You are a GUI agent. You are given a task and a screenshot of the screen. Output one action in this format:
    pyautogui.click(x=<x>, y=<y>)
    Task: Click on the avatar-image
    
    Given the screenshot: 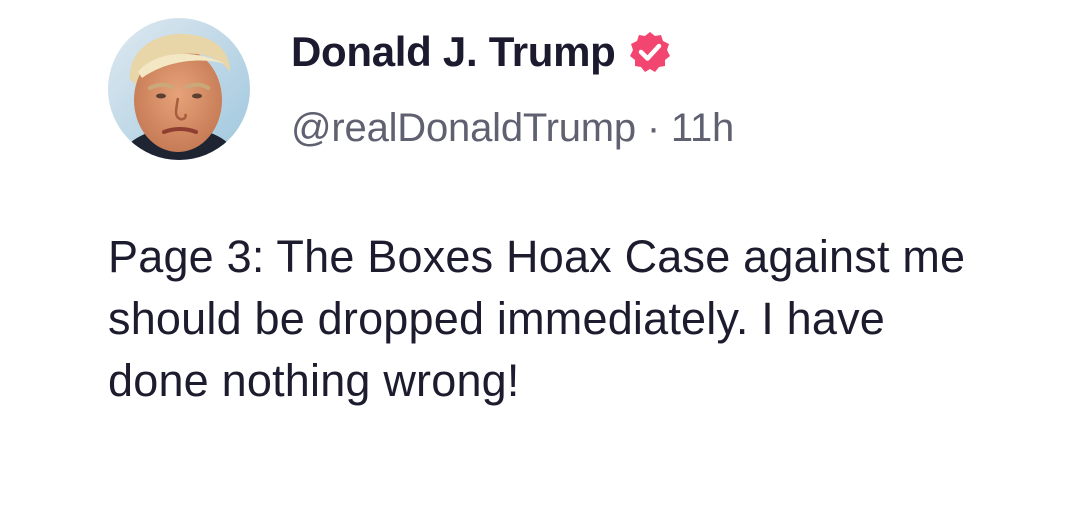 What is the action you would take?
    pyautogui.click(x=179, y=89)
    